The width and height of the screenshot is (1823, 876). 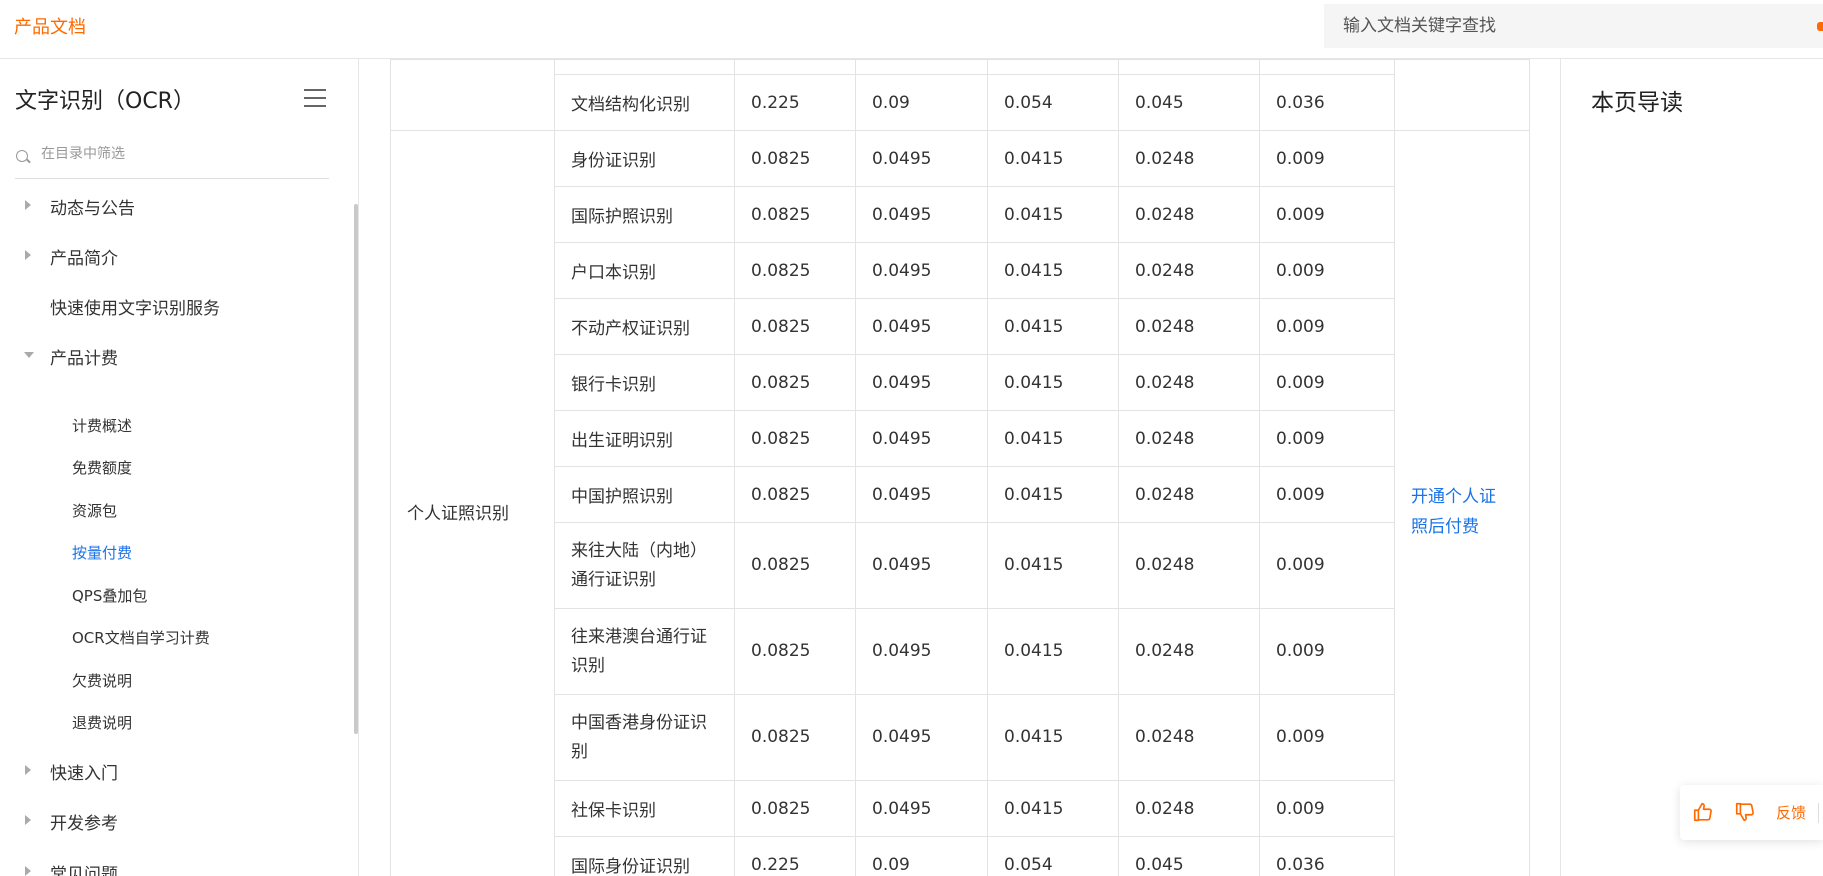 What do you see at coordinates (911, 29) in the screenshot?
I see `top-header: 产品文档` at bounding box center [911, 29].